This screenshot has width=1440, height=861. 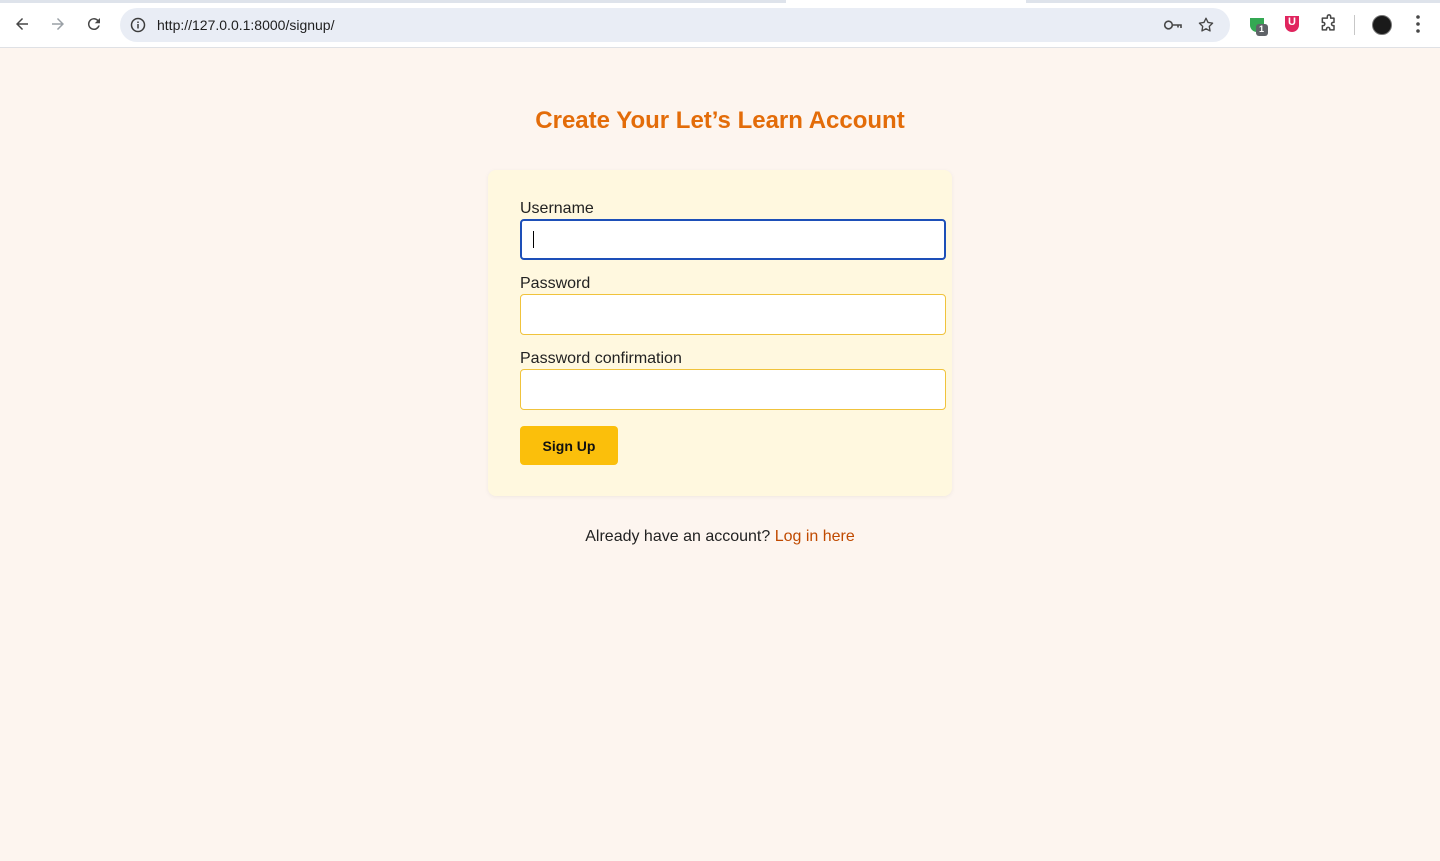 I want to click on login-prompt-text: Already have an account?, so click(x=678, y=536).